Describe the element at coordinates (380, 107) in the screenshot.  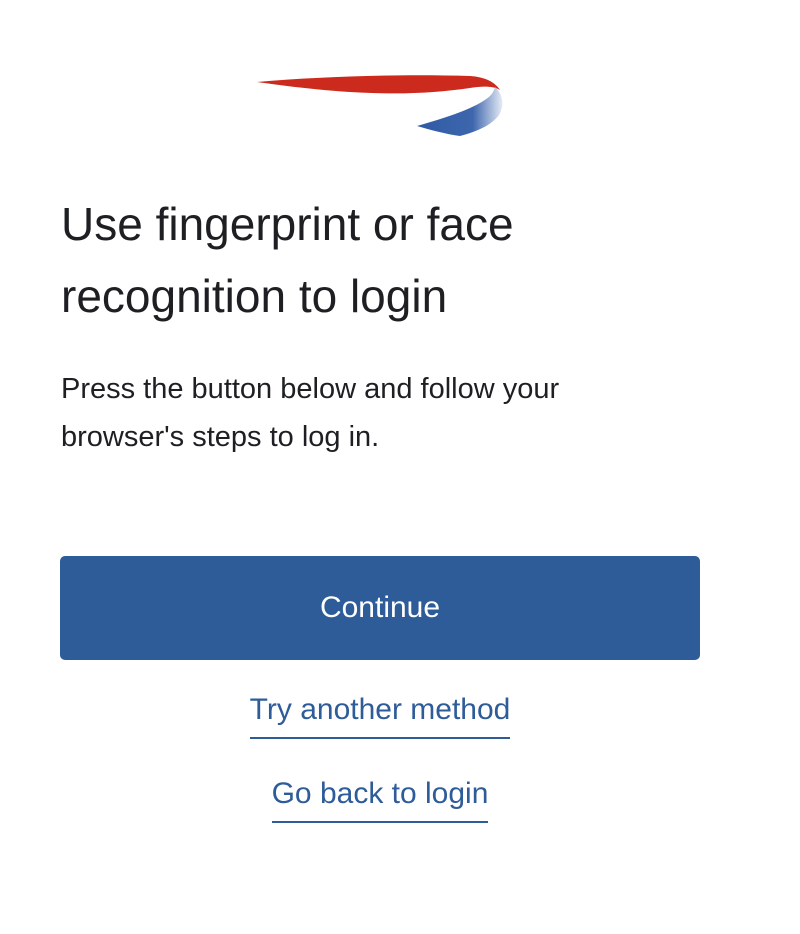
I see `brand-logo-icon` at that location.